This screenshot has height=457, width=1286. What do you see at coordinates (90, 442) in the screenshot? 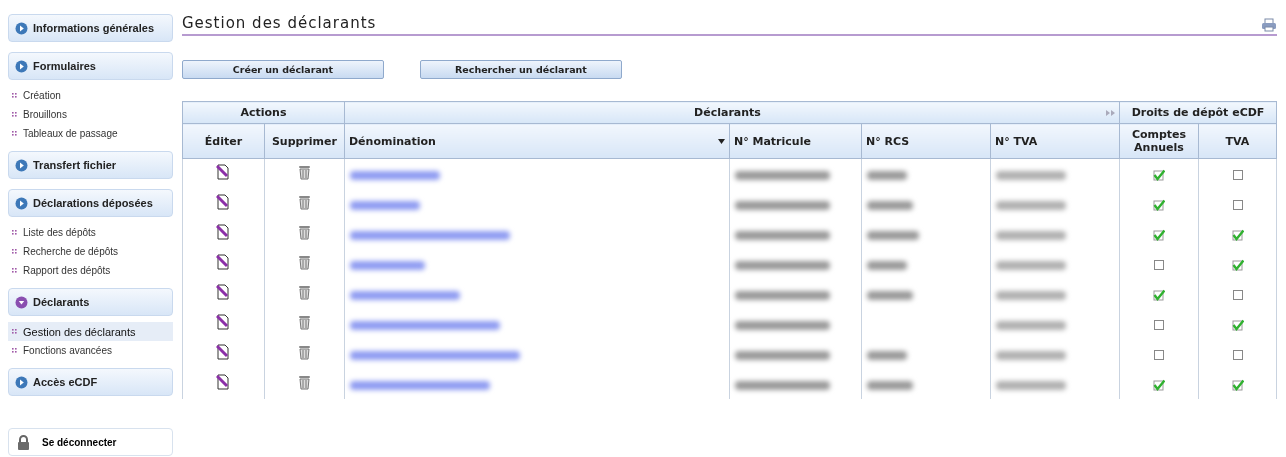
I see `logout-button: Se déconnecter` at bounding box center [90, 442].